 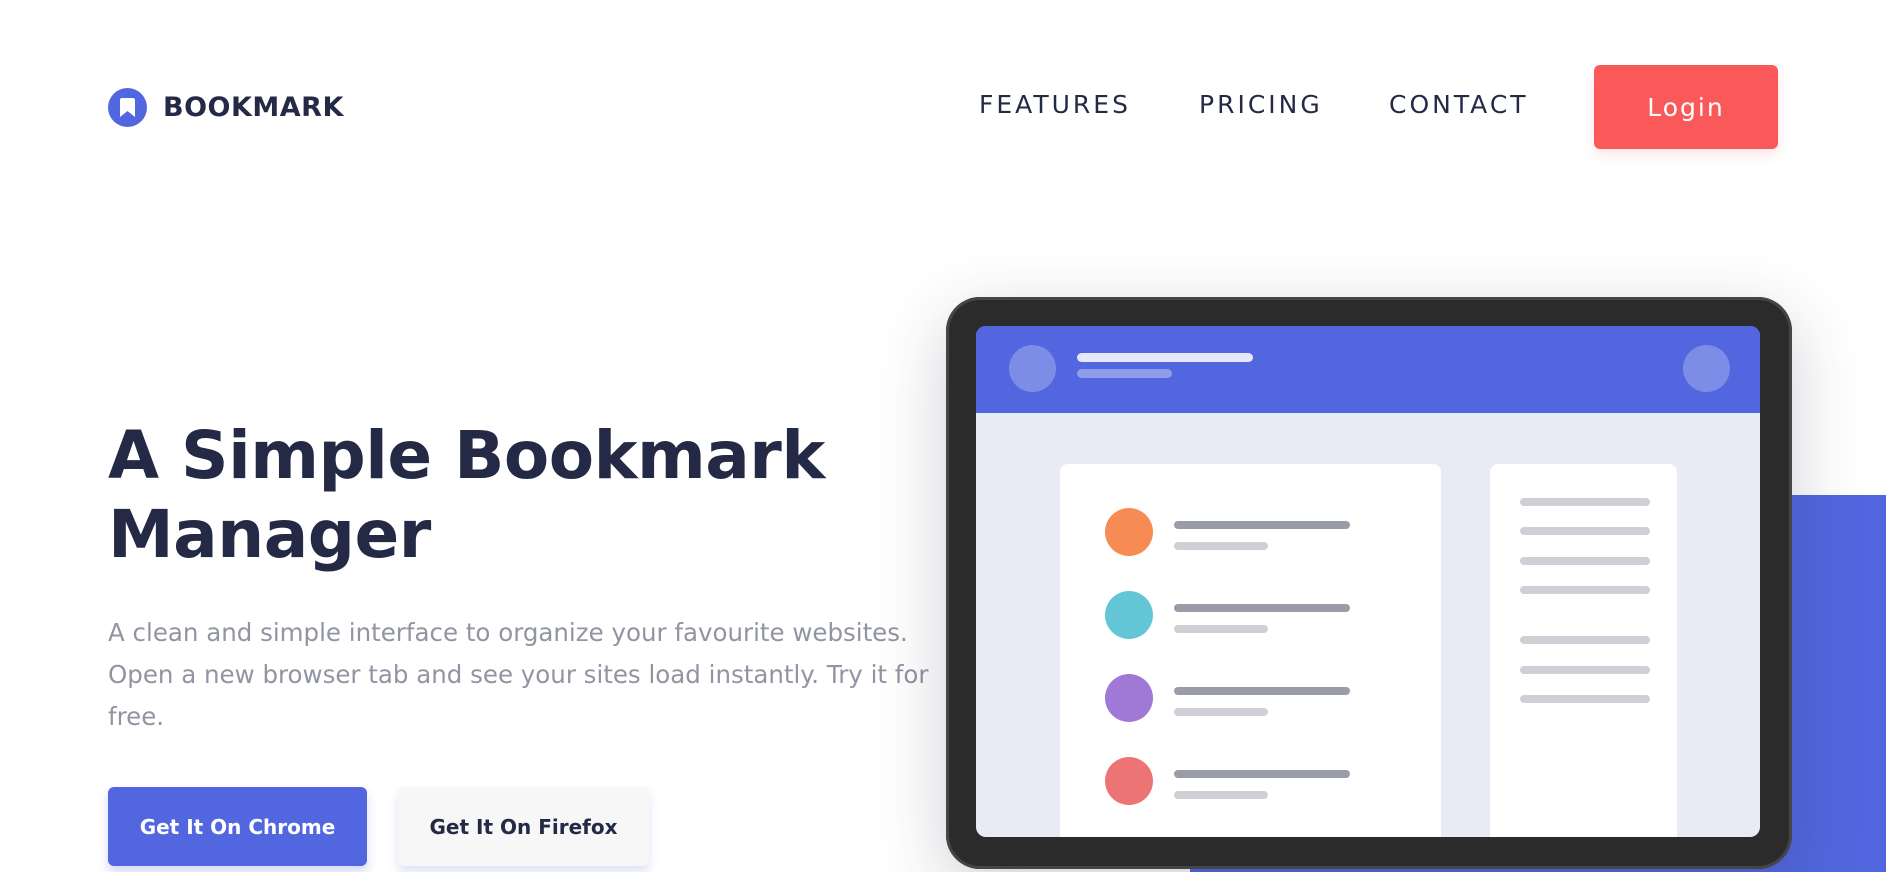 What do you see at coordinates (1055, 104) in the screenshot?
I see `nav-link-features: FEATURES` at bounding box center [1055, 104].